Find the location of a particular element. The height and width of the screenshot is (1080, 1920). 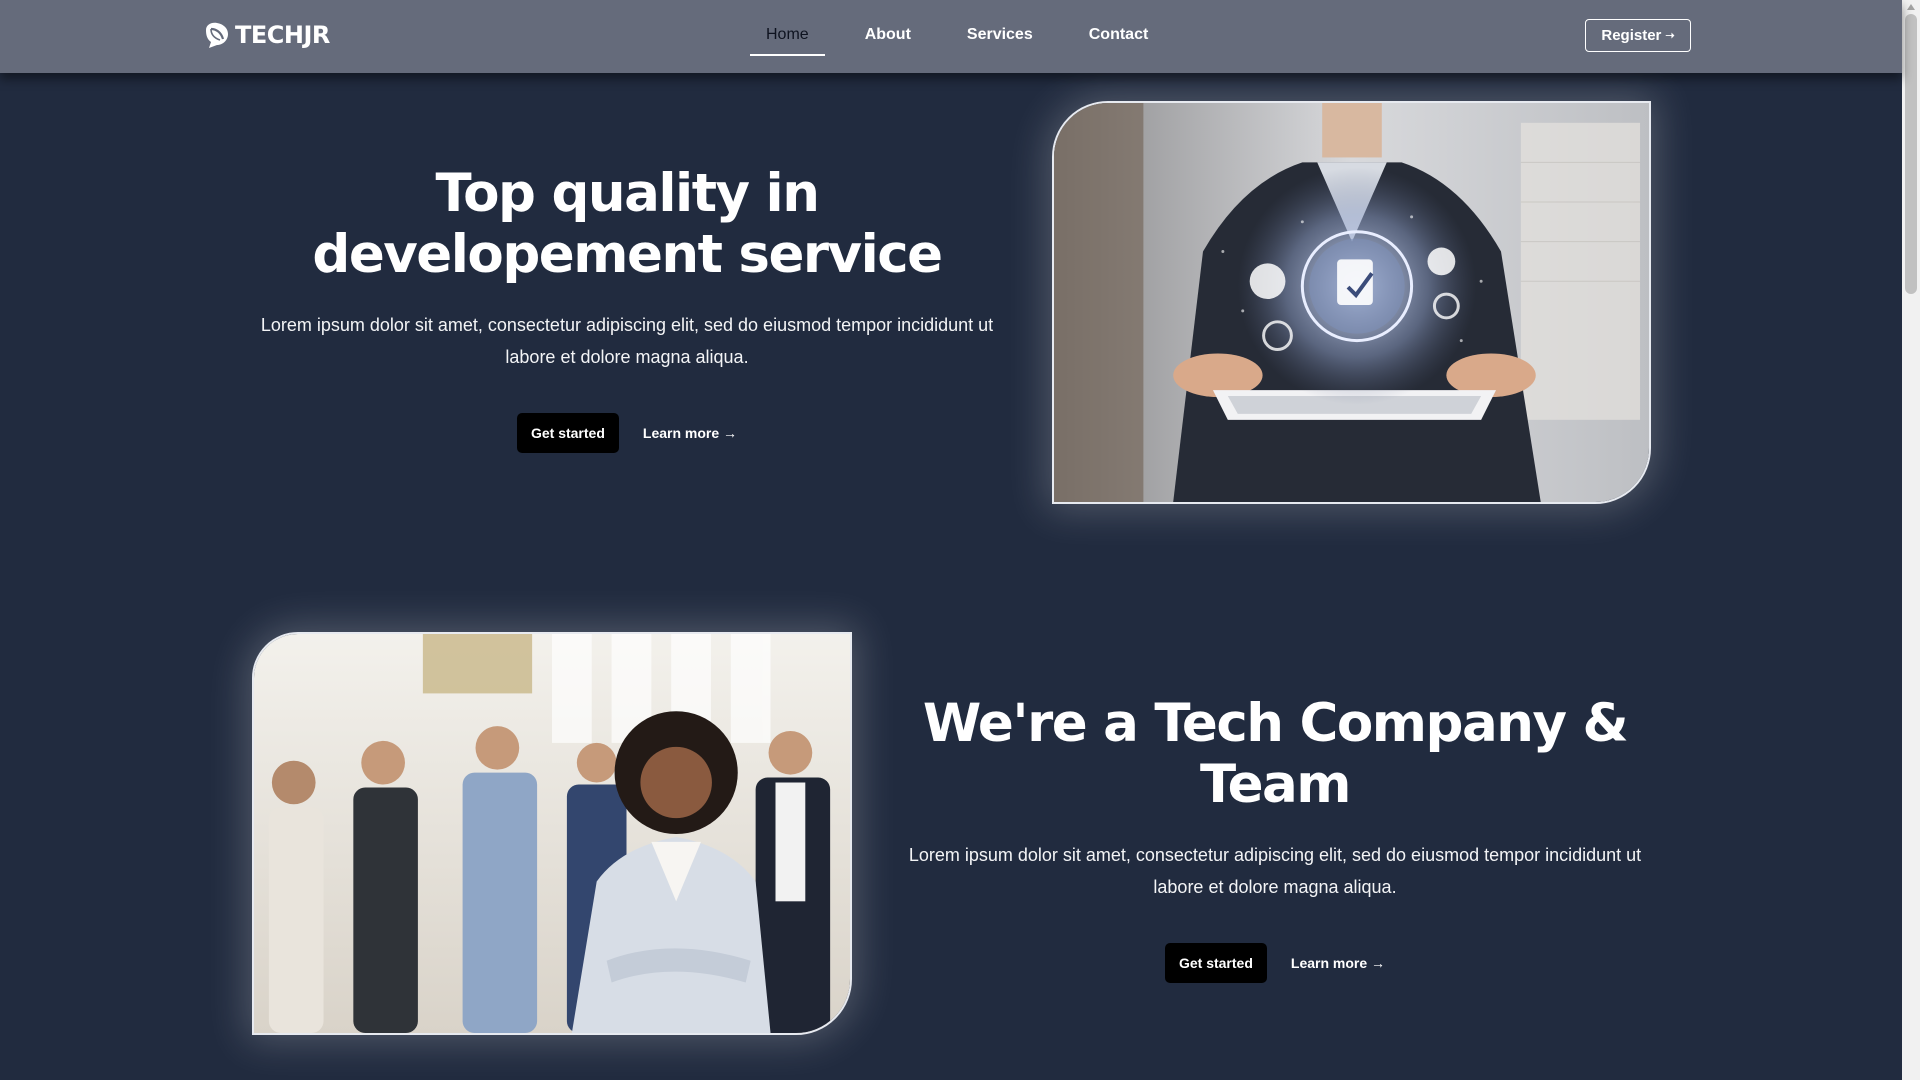

register-button: Register ➝ is located at coordinates (1638, 35).